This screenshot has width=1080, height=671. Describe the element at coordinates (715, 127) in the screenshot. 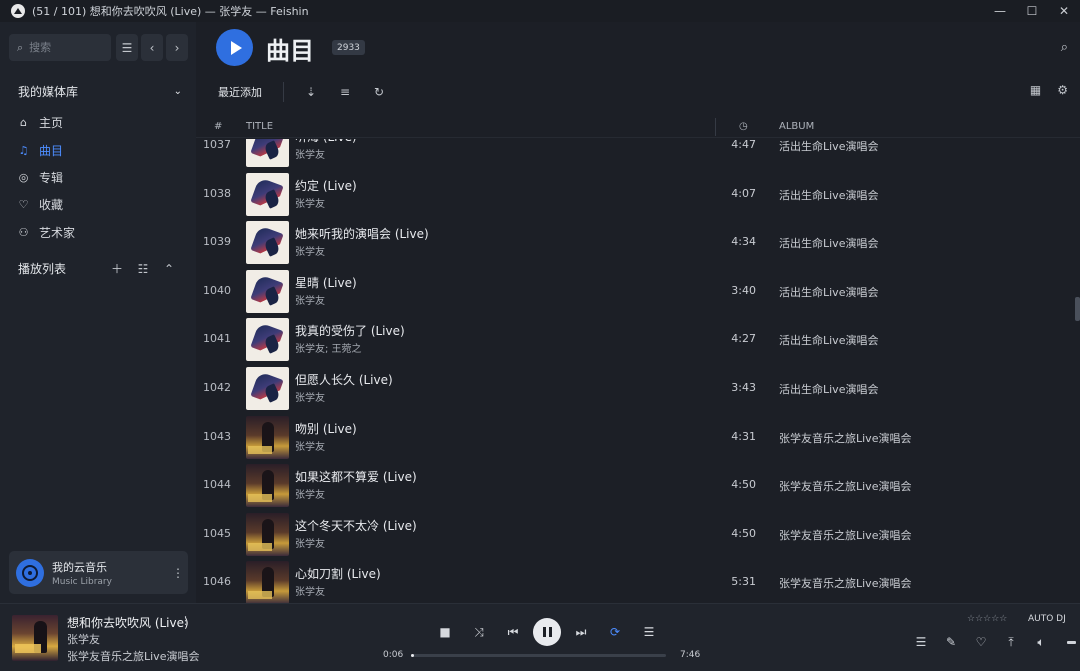

I see `column-divider` at that location.